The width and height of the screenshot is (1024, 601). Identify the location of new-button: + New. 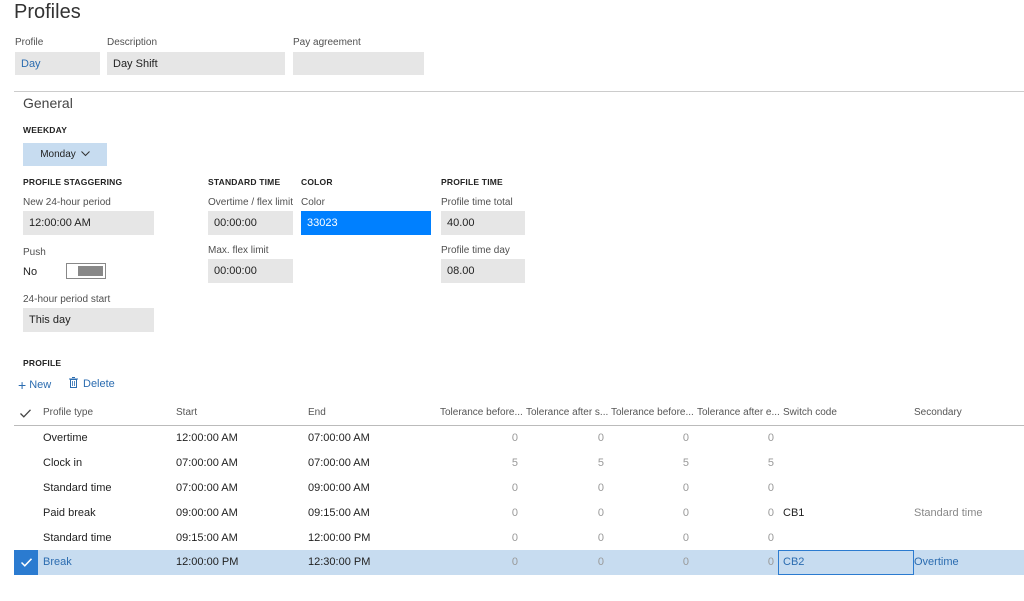
(34, 385).